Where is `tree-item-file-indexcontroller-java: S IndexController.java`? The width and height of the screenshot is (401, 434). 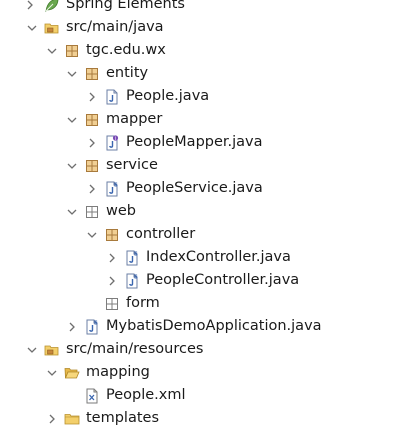 tree-item-file-indexcontroller-java: S IndexController.java is located at coordinates (200, 257).